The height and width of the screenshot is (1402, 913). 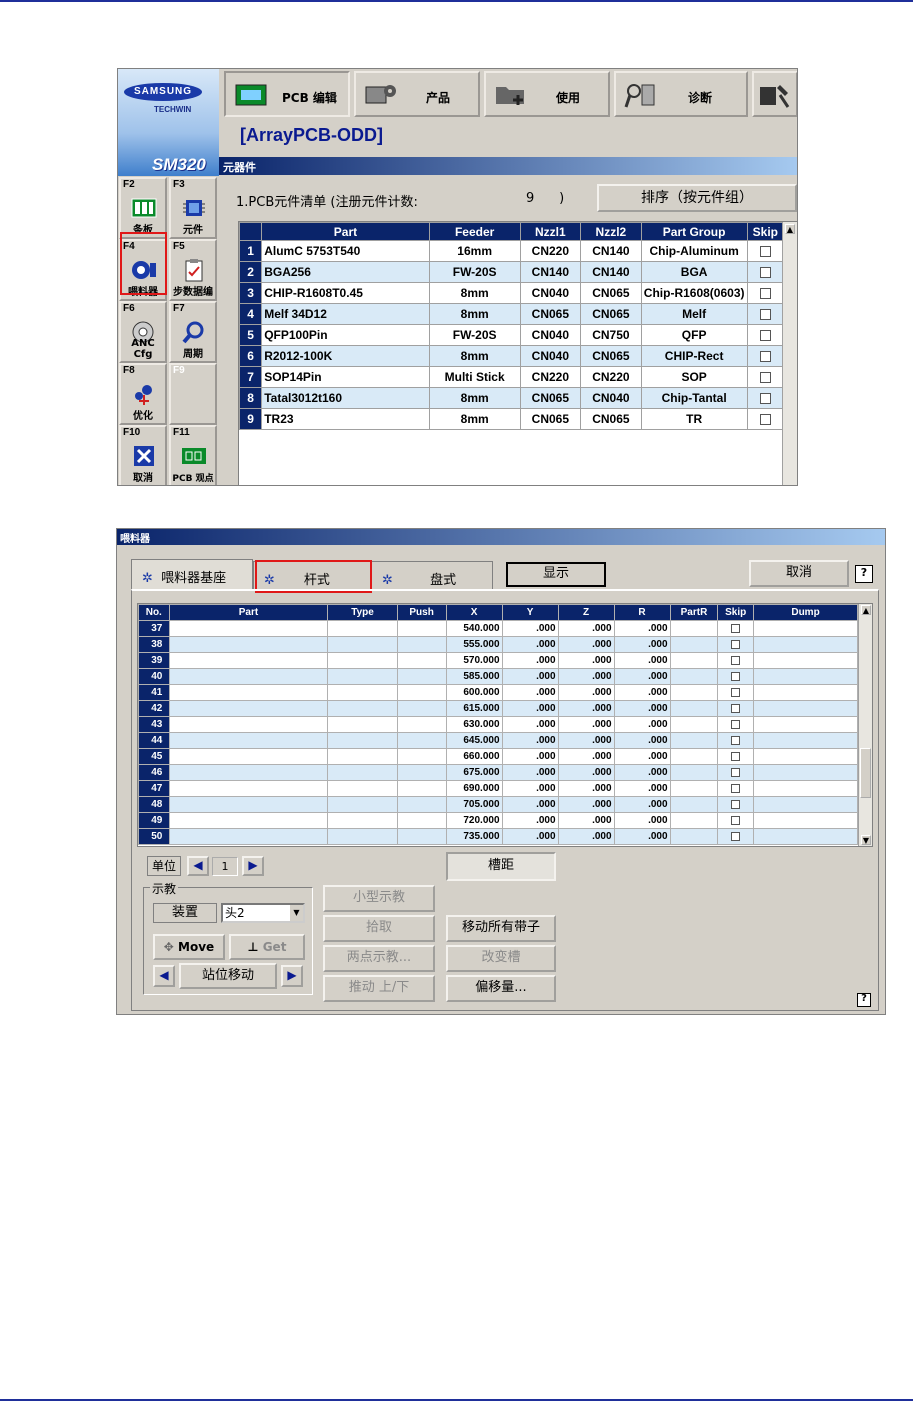 I want to click on table-row: 44 645.000.000.000.000, so click(x=498, y=740).